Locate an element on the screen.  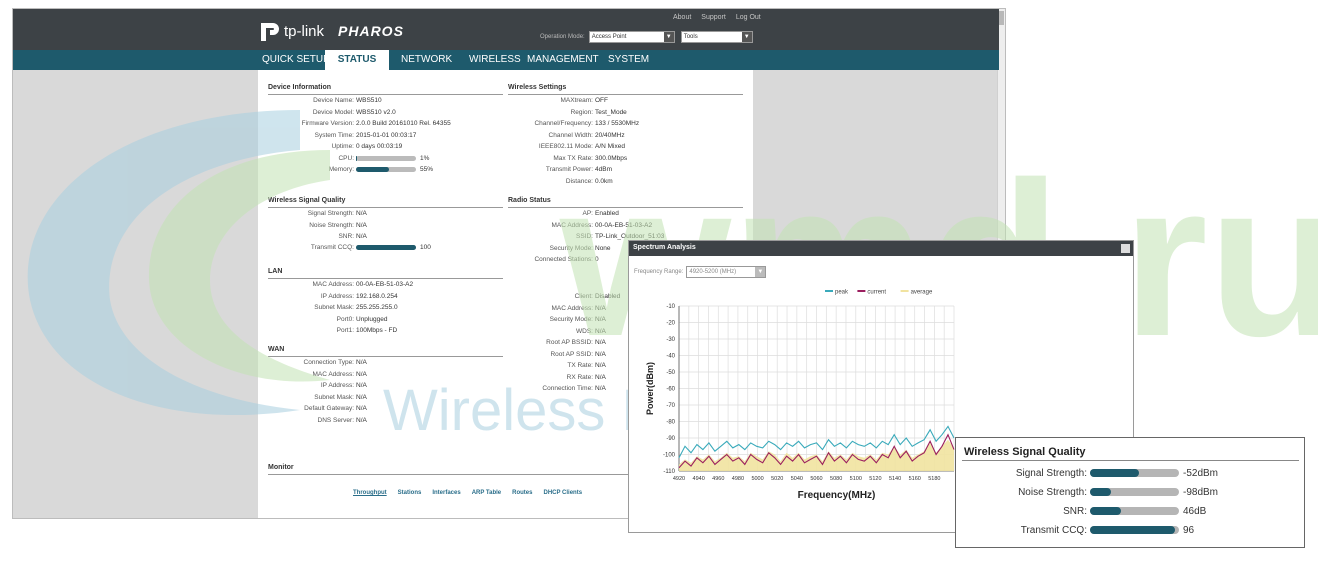
info-row: Client: Disabled is located at coordinates (598, 297).